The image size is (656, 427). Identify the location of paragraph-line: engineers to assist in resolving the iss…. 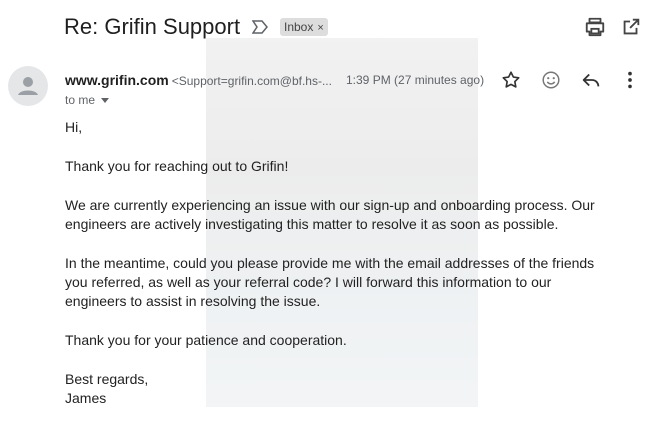
(193, 301).